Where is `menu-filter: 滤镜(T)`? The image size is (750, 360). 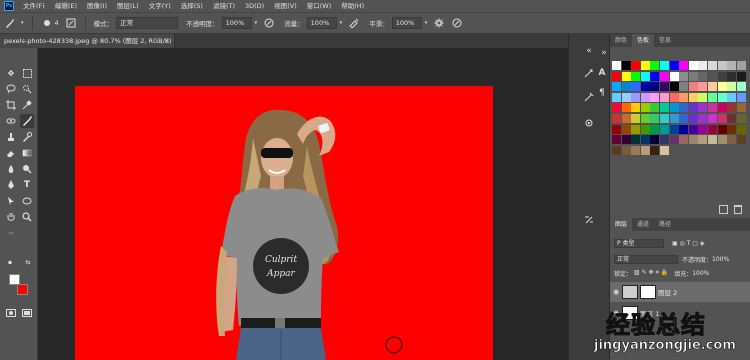 menu-filter: 滤镜(T) is located at coordinates (224, 6).